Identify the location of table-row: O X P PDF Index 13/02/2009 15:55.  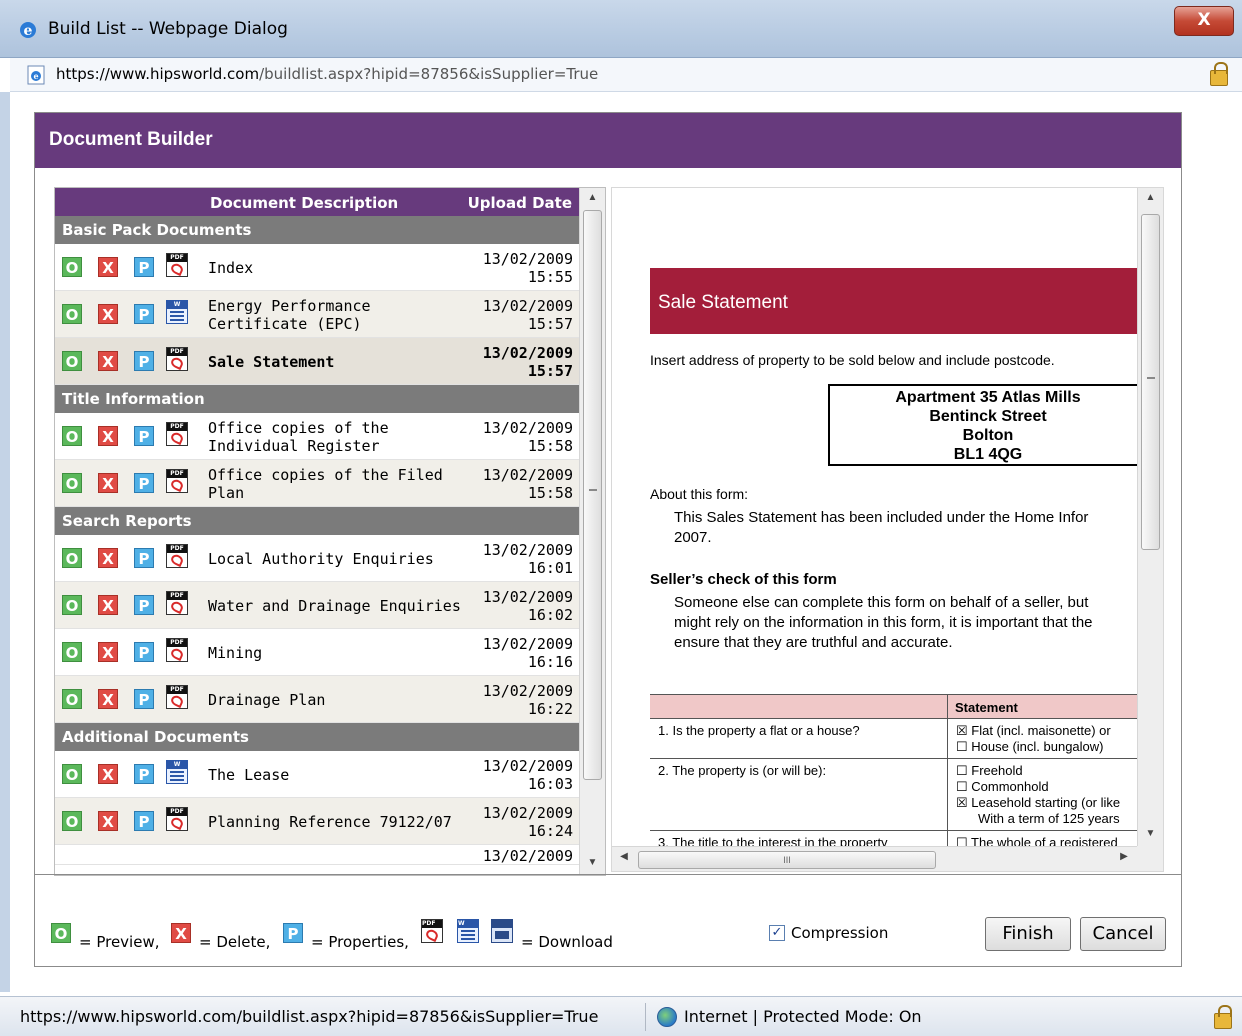
(317, 267).